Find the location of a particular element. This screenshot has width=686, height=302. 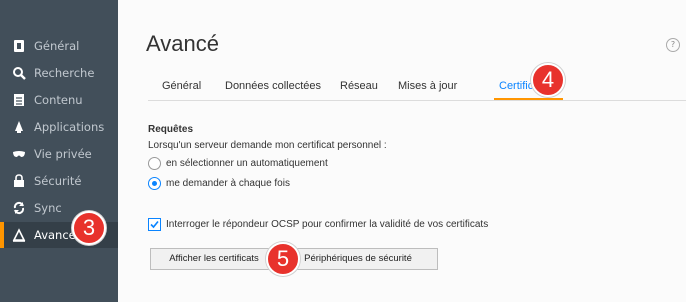

sidebar-item-label: Recherche is located at coordinates (64, 73).